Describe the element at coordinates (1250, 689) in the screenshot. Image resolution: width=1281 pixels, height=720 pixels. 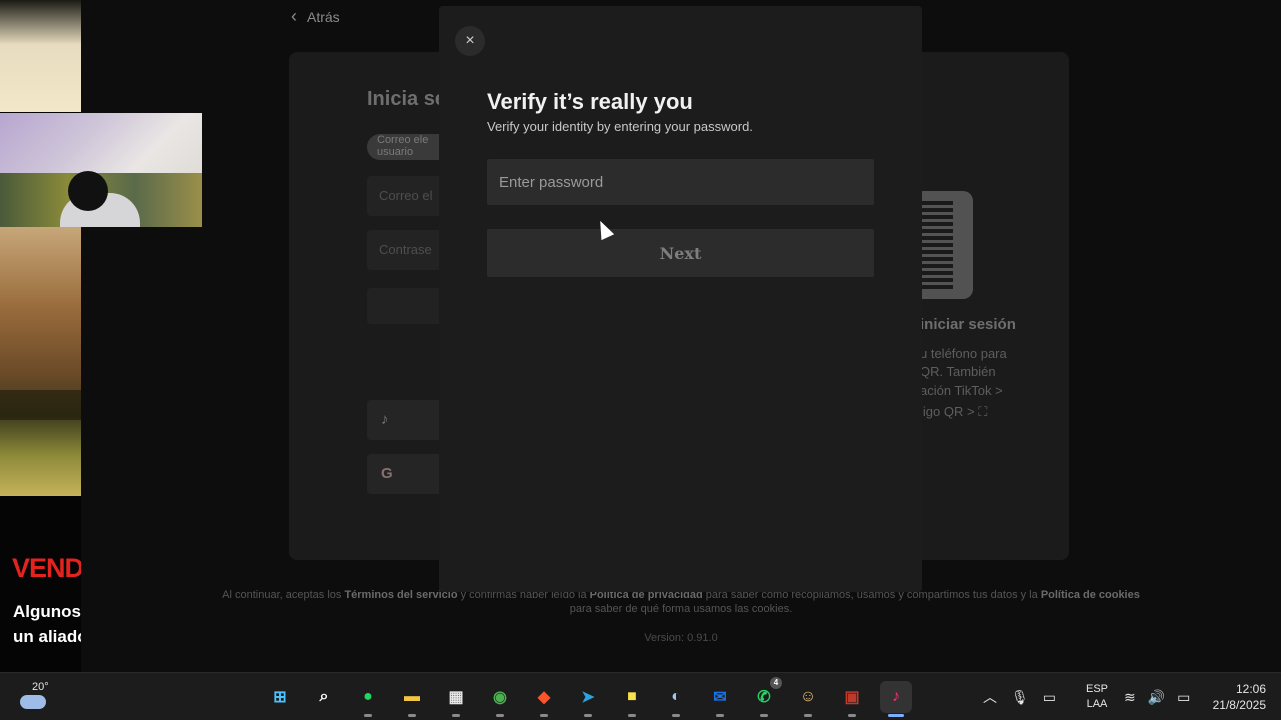
I see `clock-time: 12:06` at that location.